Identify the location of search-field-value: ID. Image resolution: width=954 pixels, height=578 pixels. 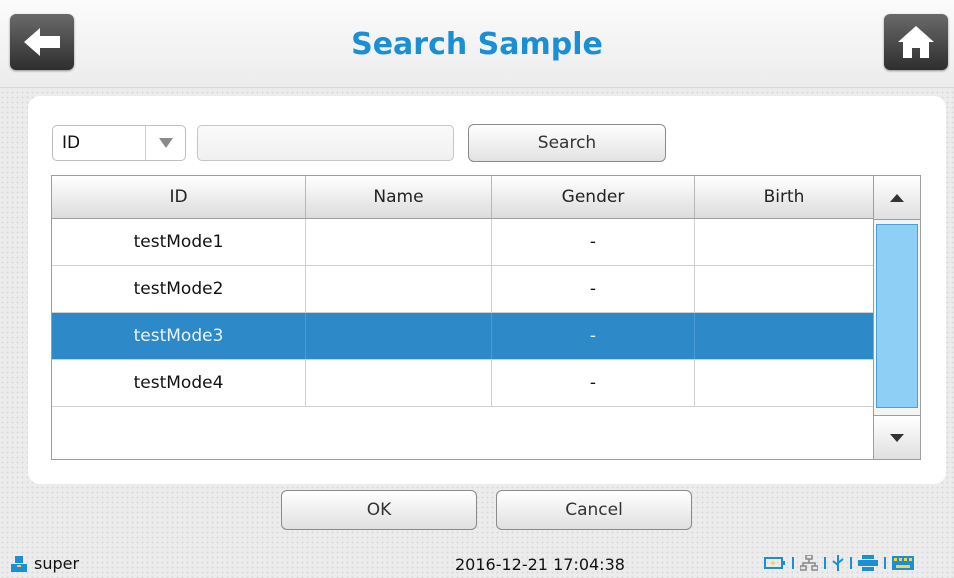
(71, 143).